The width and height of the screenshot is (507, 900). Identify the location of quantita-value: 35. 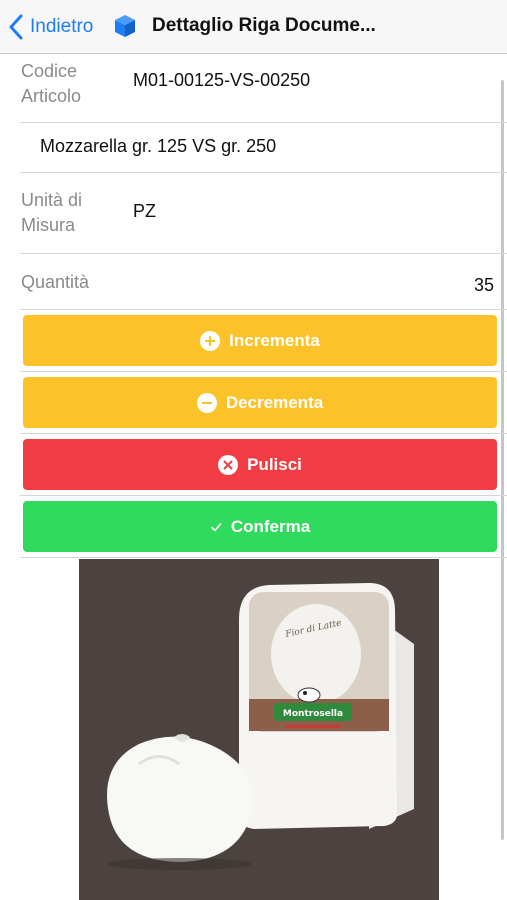
(484, 285).